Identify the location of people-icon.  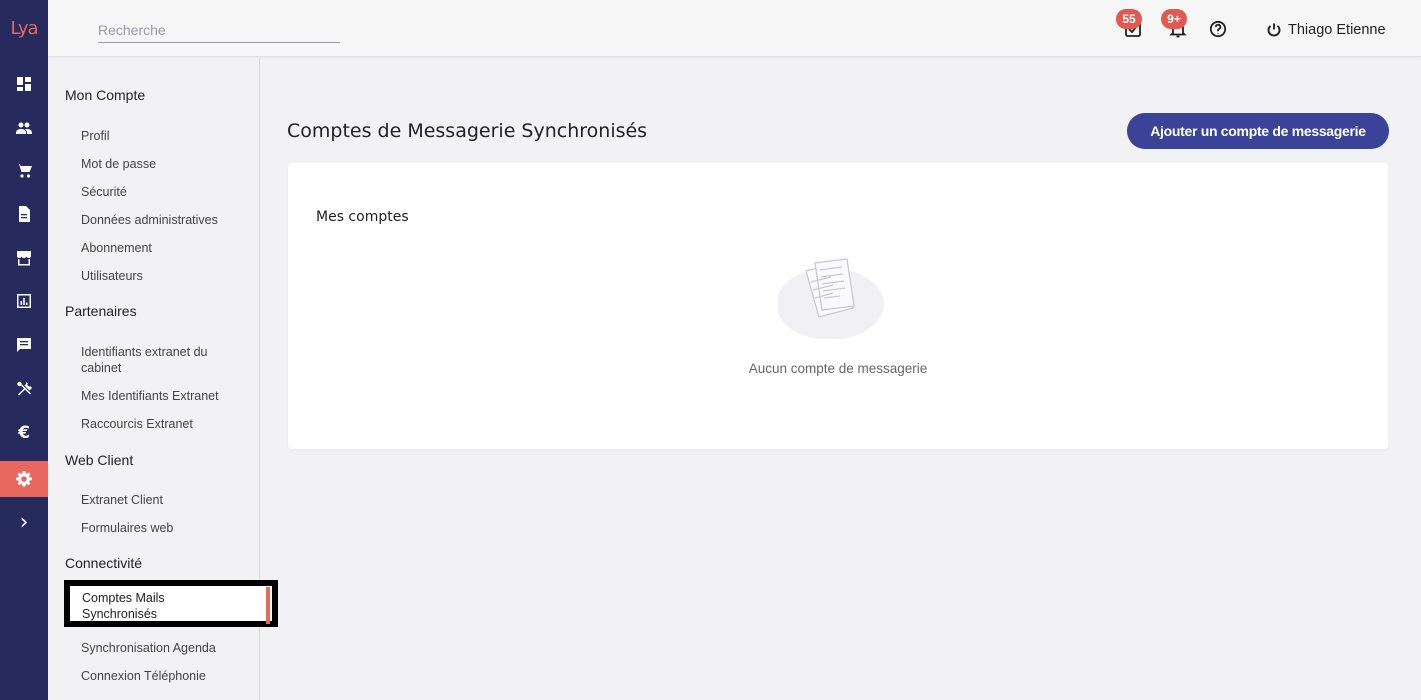
(24, 128).